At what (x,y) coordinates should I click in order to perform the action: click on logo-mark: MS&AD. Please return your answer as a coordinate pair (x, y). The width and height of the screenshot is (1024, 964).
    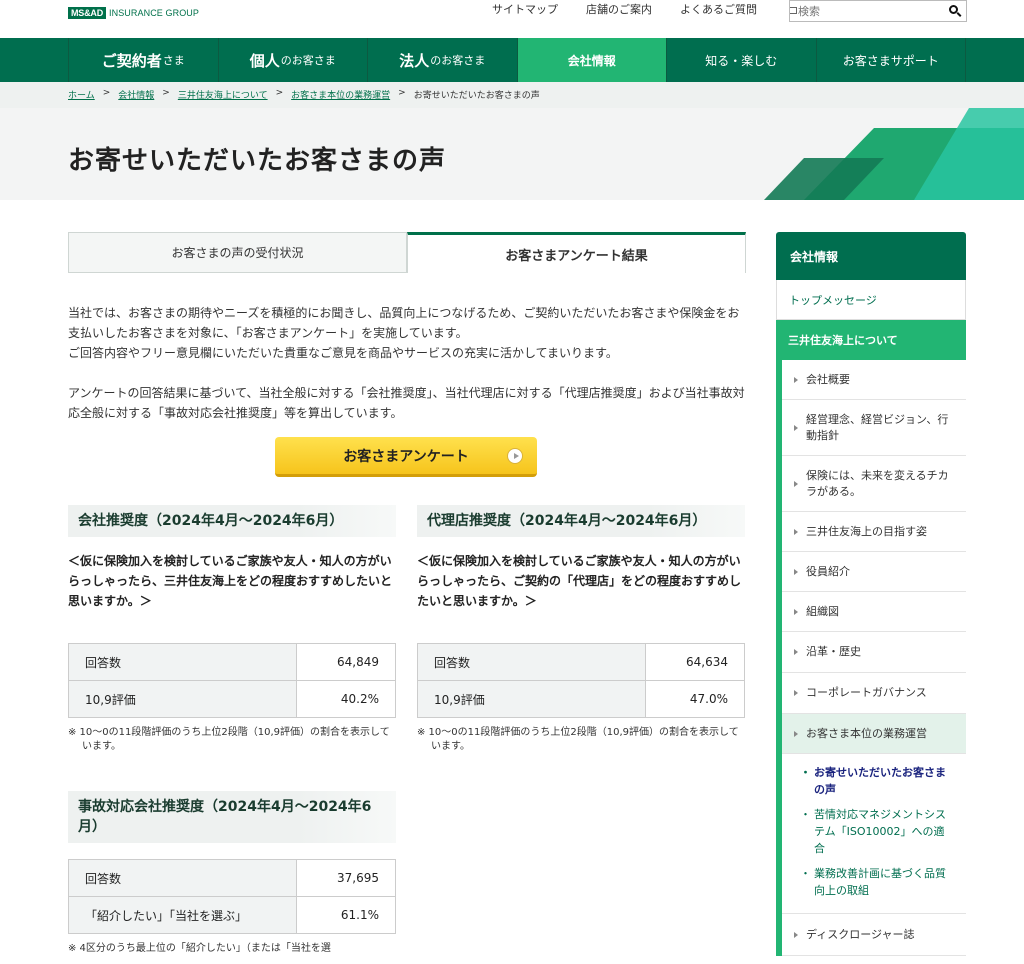
    Looking at the image, I should click on (87, 13).